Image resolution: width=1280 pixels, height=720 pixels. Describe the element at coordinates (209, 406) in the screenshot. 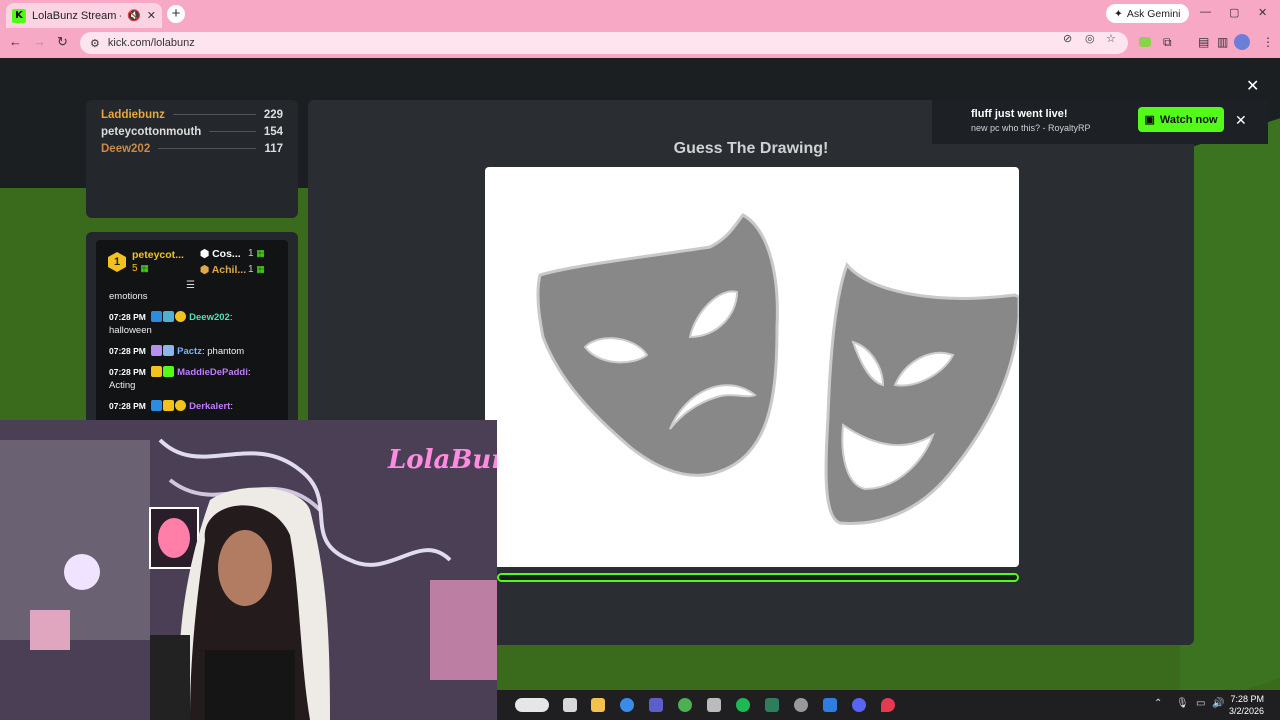

I see `chat-username: Derkalert` at that location.